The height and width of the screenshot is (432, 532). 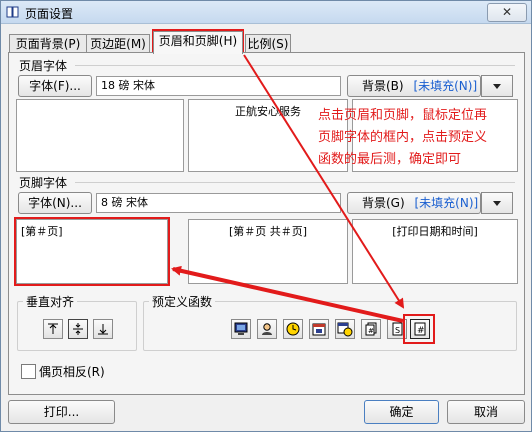 I want to click on tab-header-footer: 页眉和页脚(H), so click(x=198, y=42).